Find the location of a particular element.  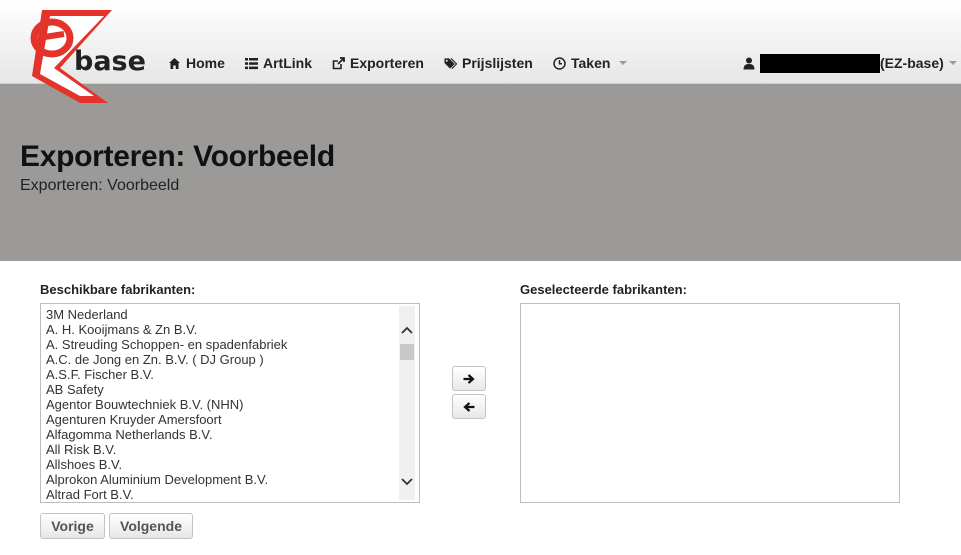

clock-icon is located at coordinates (559, 63).